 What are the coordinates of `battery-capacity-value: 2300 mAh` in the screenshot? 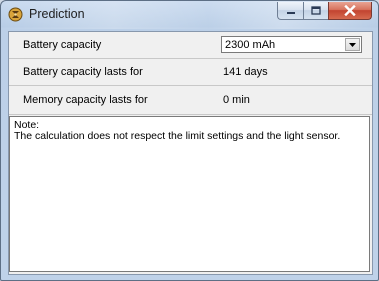 It's located at (250, 45).